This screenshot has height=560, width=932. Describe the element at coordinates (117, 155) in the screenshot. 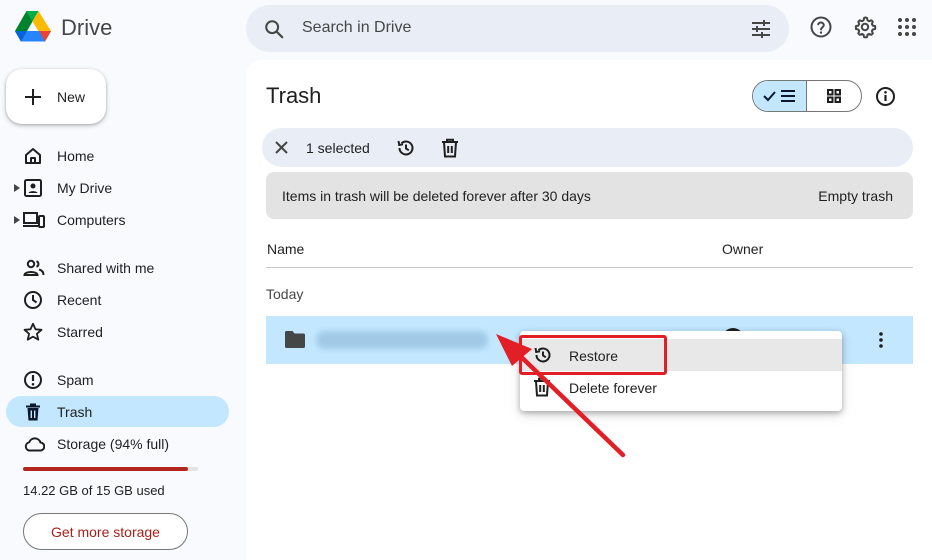

I see `sidebar-item-home: Home` at that location.